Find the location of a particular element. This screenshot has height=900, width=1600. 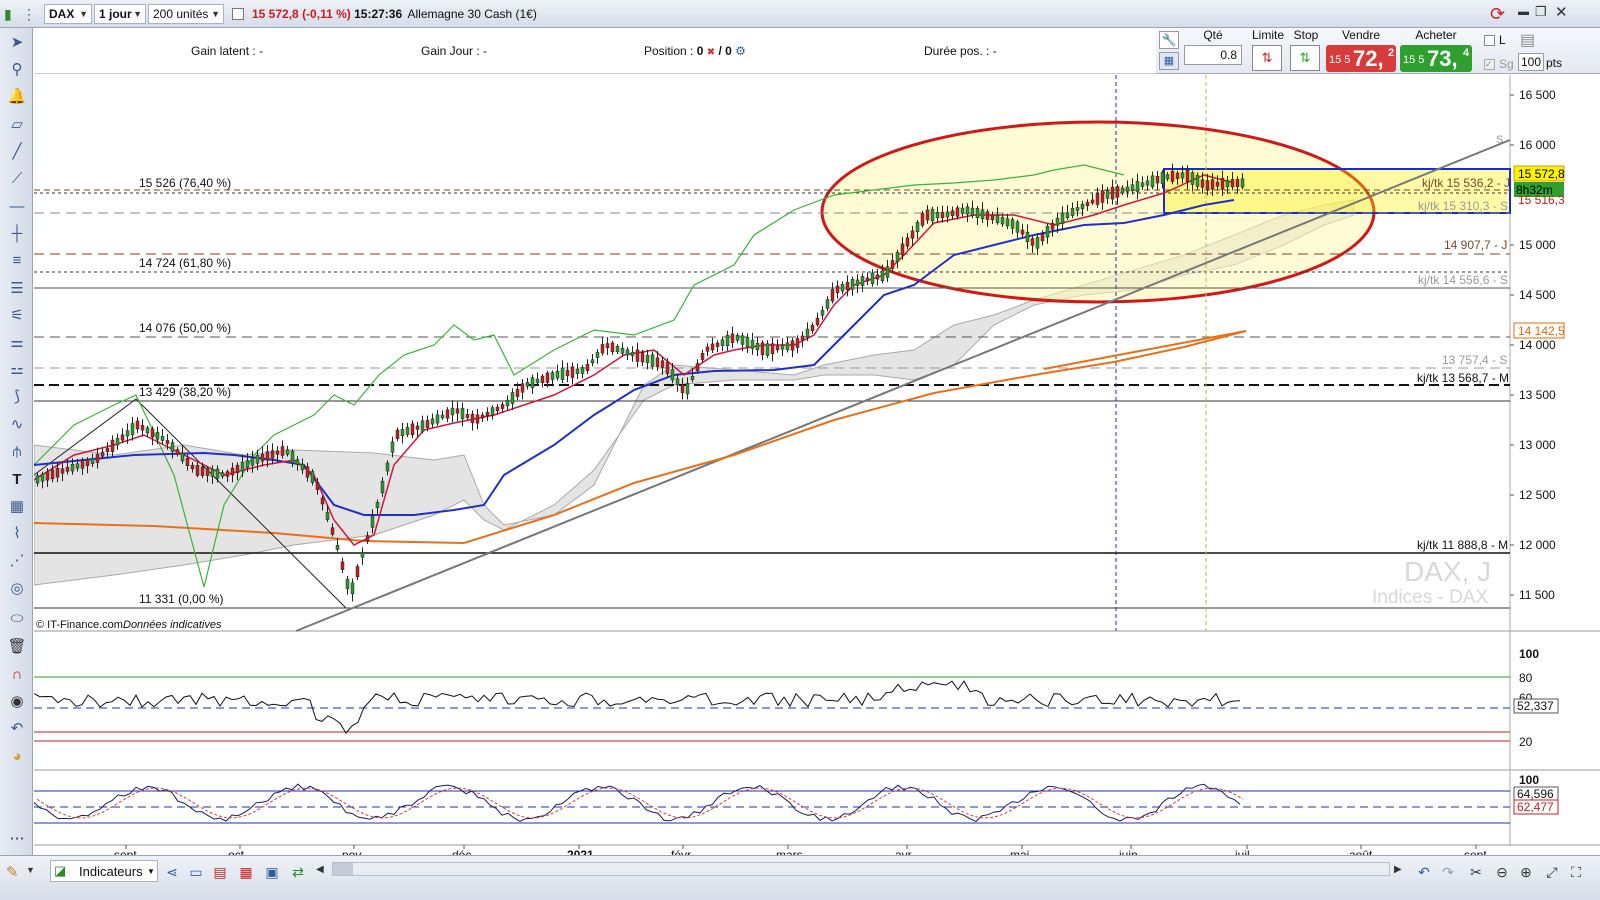

text-tool-icon: T is located at coordinates (17, 480).